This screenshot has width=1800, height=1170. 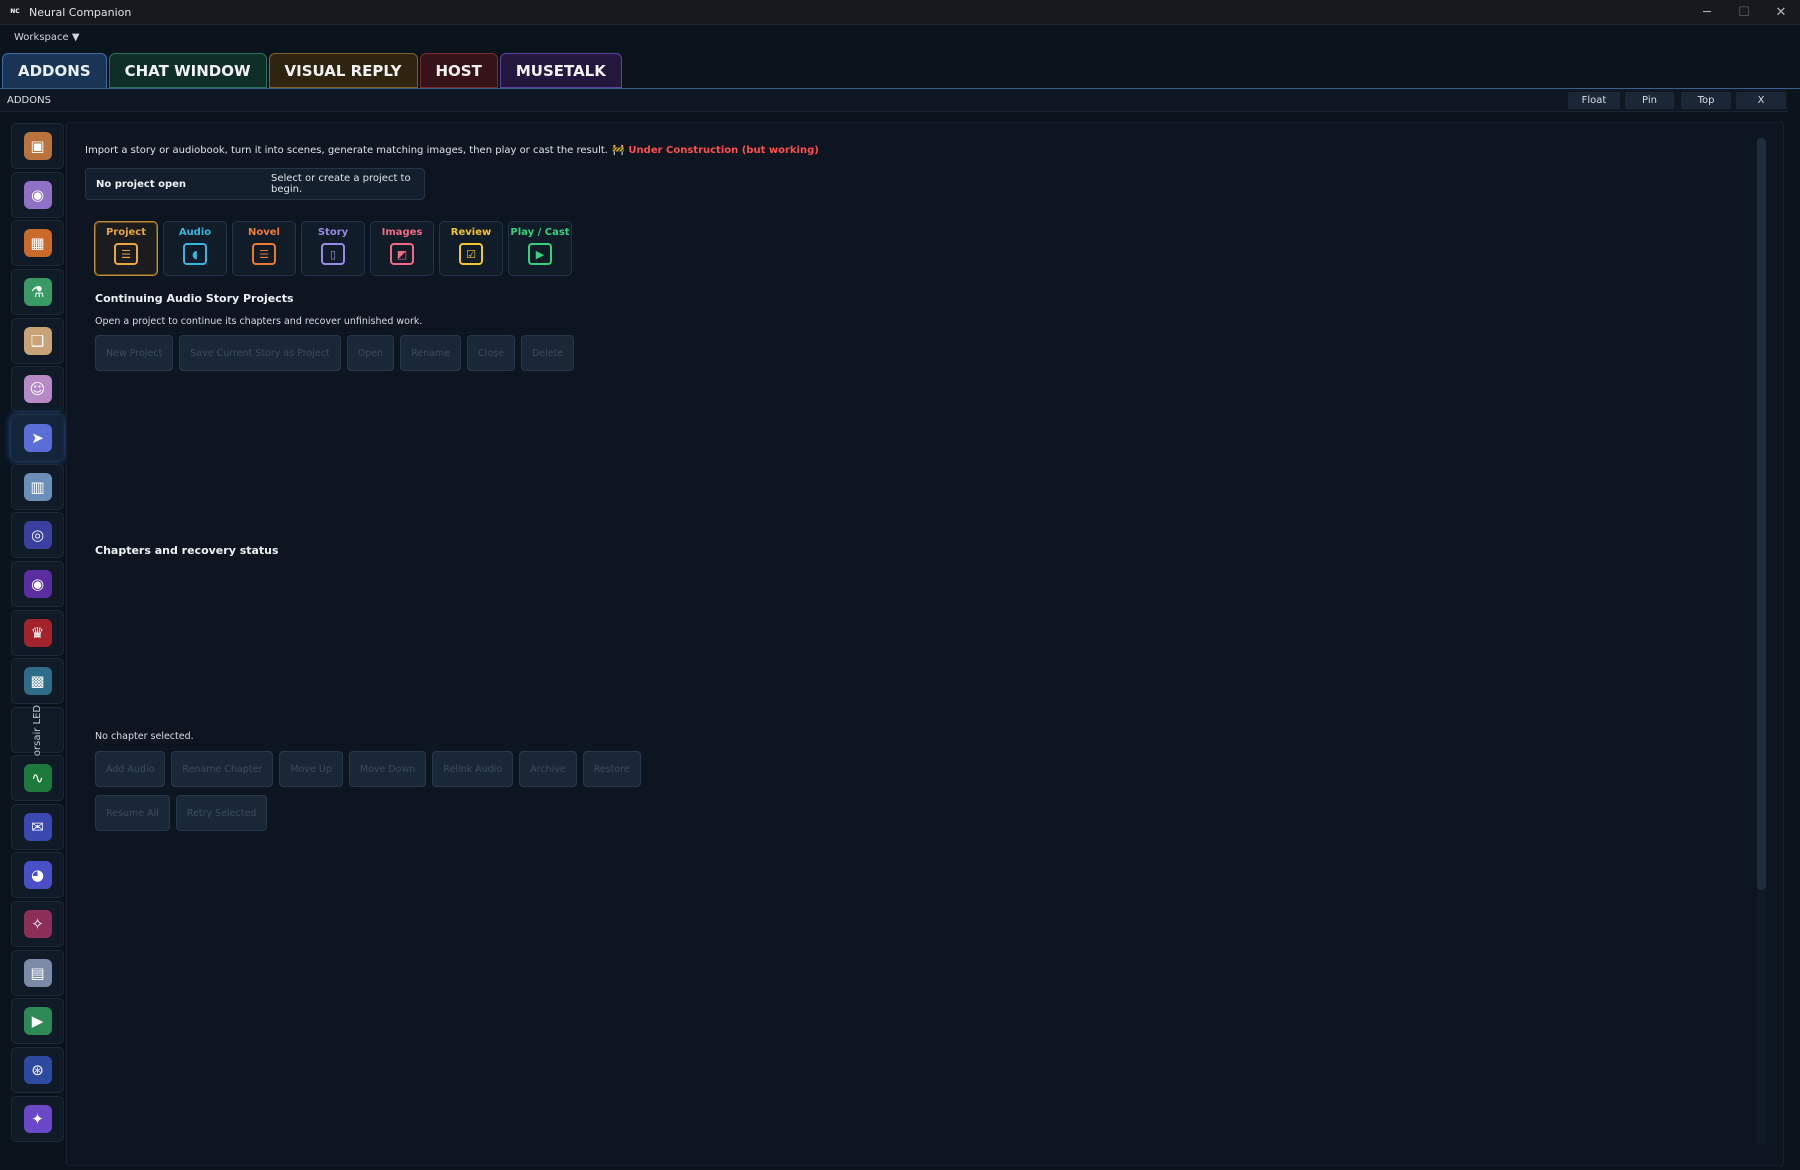 I want to click on play-circle-icon: ▶, so click(x=37, y=1021).